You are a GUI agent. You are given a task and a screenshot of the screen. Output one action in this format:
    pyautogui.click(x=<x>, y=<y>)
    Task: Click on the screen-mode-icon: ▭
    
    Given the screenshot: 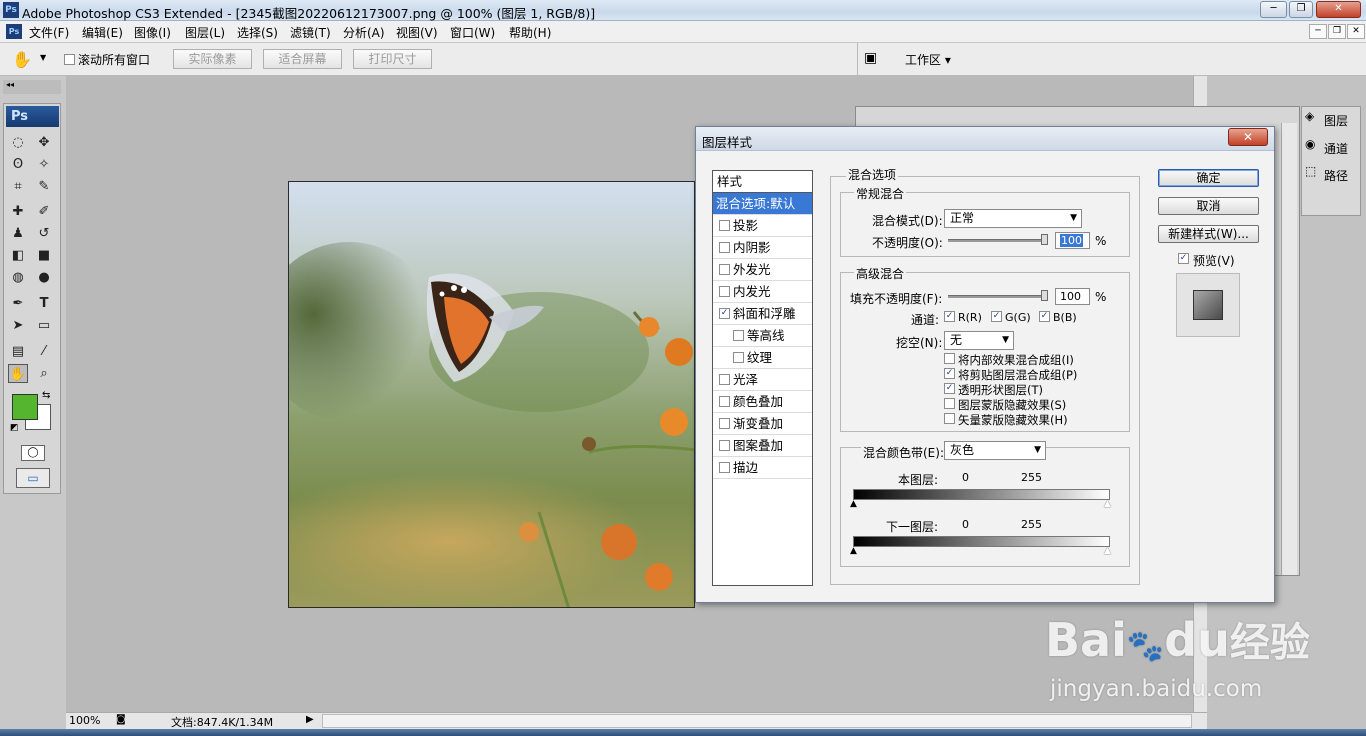 What is the action you would take?
    pyautogui.click(x=33, y=478)
    